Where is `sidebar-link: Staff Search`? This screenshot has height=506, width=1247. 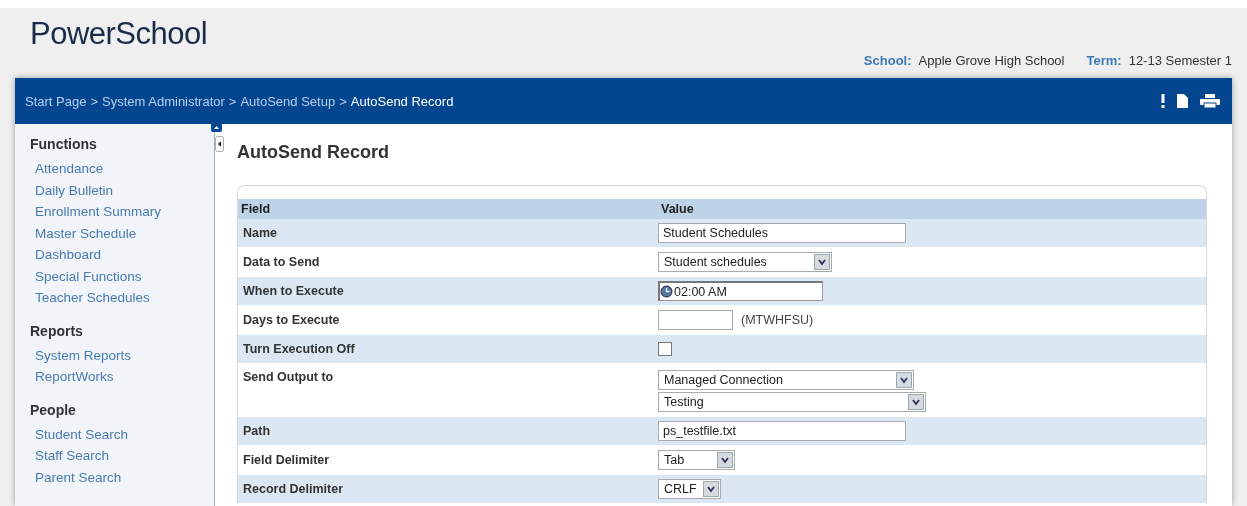
sidebar-link: Staff Search is located at coordinates (122, 456).